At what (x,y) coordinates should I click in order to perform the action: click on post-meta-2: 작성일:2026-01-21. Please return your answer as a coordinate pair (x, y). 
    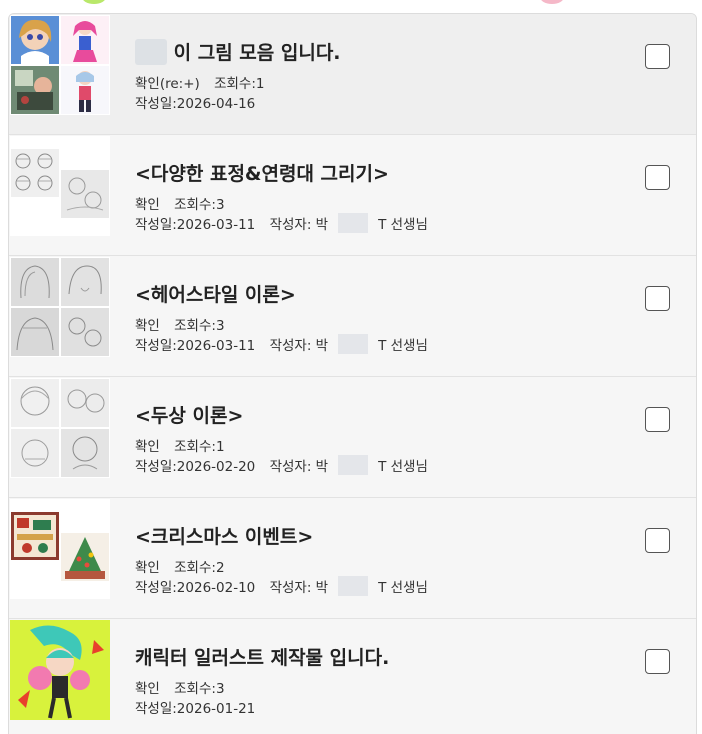
    Looking at the image, I should click on (195, 707).